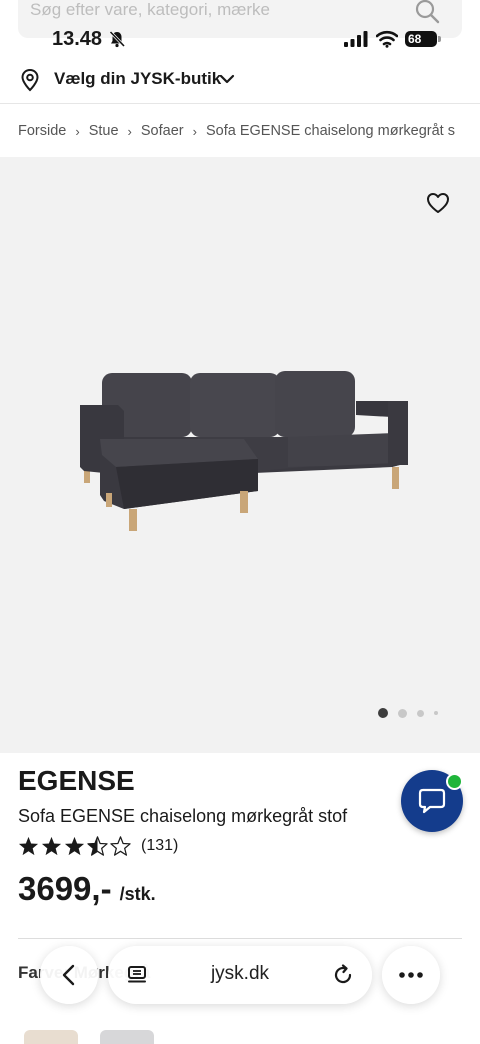 The width and height of the screenshot is (480, 1044). Describe the element at coordinates (117, 39) in the screenshot. I see `bell-muted-icon` at that location.